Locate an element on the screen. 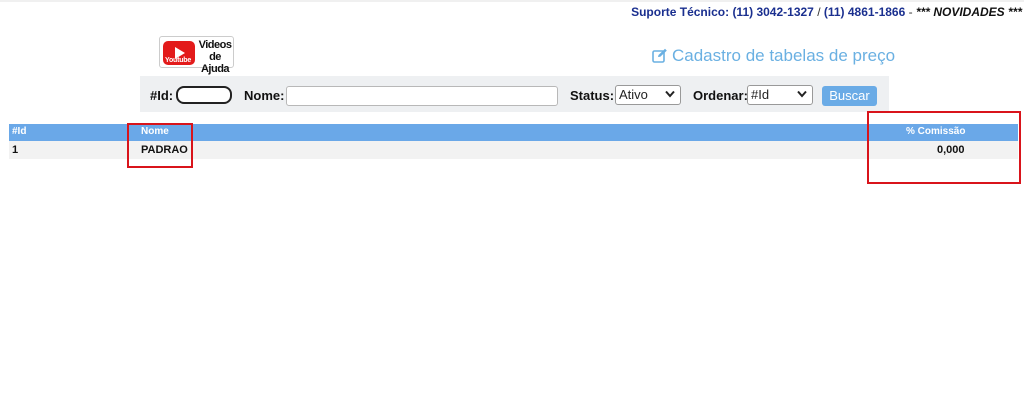 The height and width of the screenshot is (417, 1024). top-border is located at coordinates (512, 1).